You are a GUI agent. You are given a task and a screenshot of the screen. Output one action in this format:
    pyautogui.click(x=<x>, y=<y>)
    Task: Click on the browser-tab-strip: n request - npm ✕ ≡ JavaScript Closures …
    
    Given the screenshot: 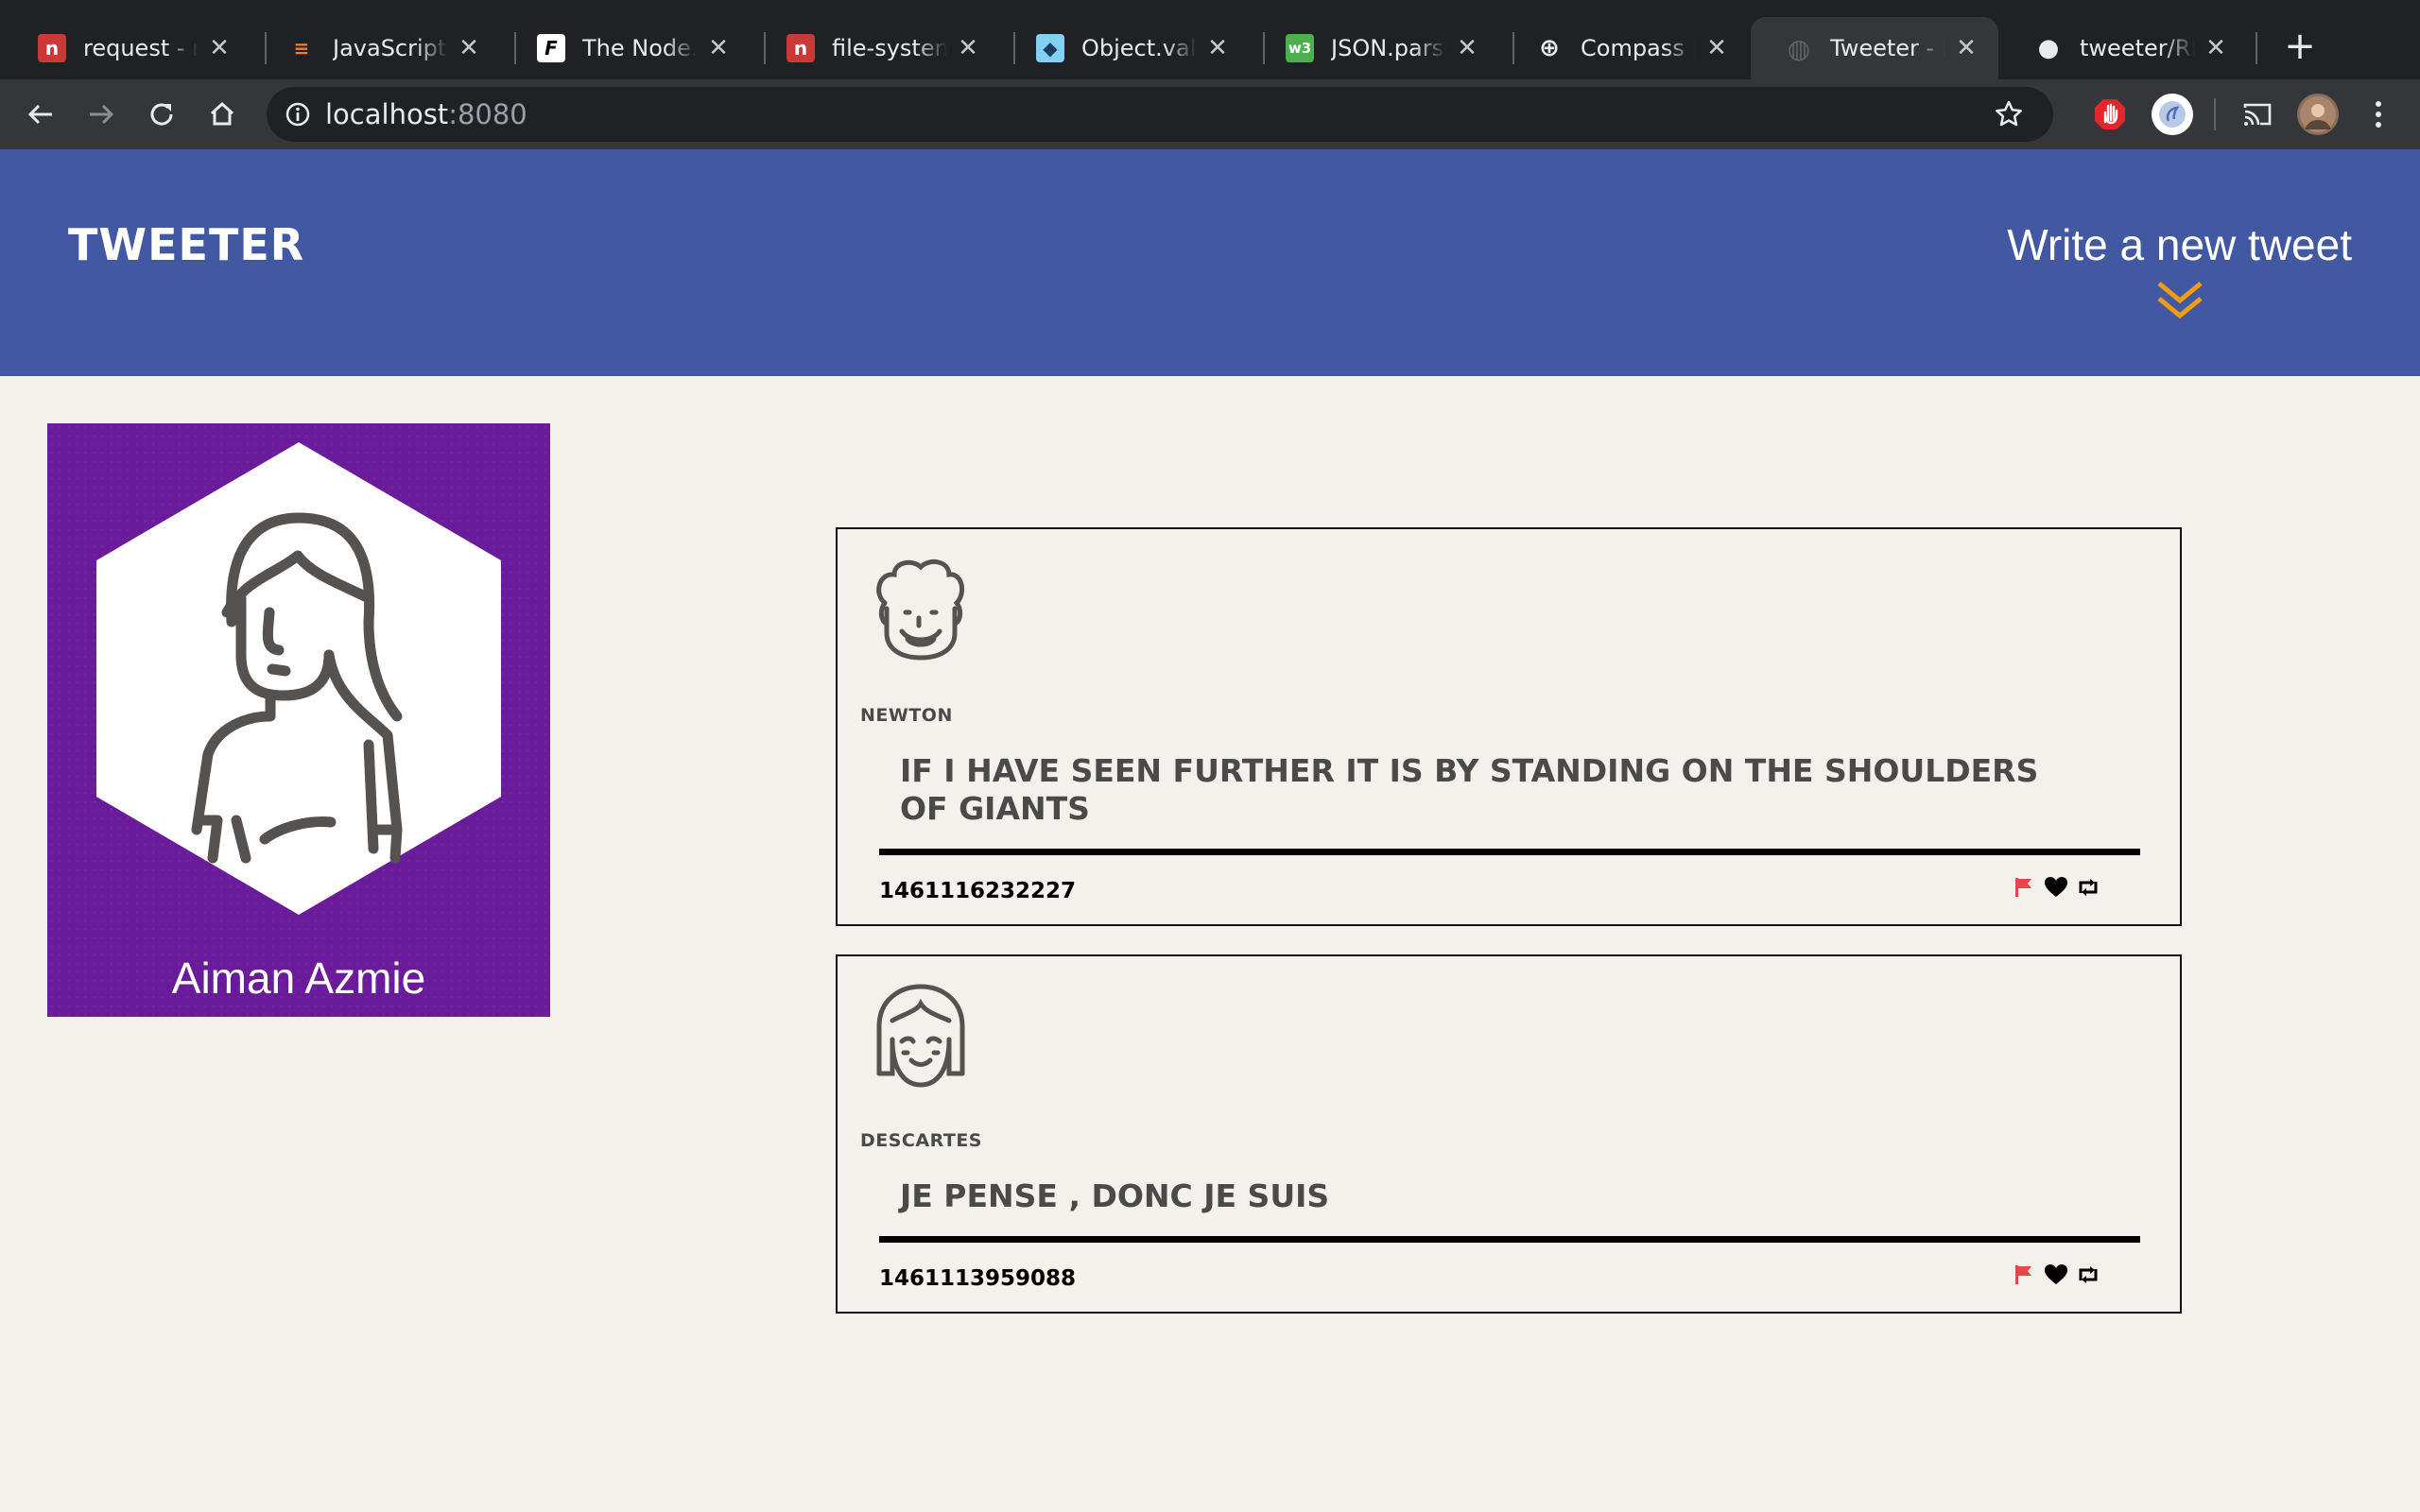 What is the action you would take?
    pyautogui.click(x=1210, y=39)
    